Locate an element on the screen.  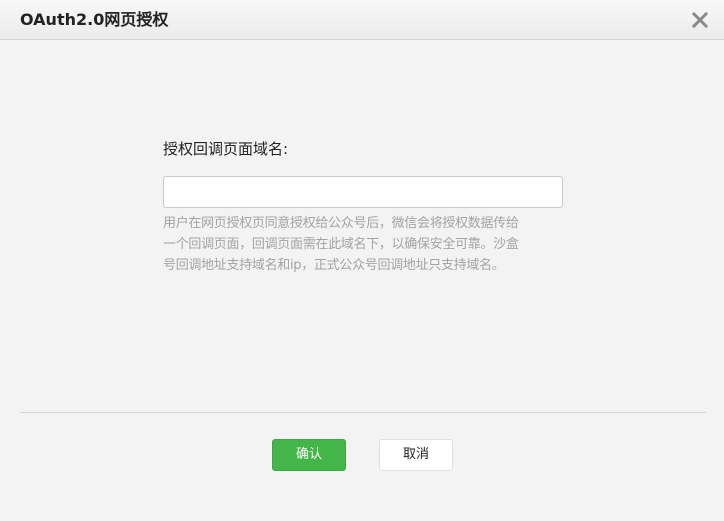
help-text-line: 一个回调页面，回调页面需在此域名下，以确保安全可靠。沙盒 is located at coordinates (341, 244).